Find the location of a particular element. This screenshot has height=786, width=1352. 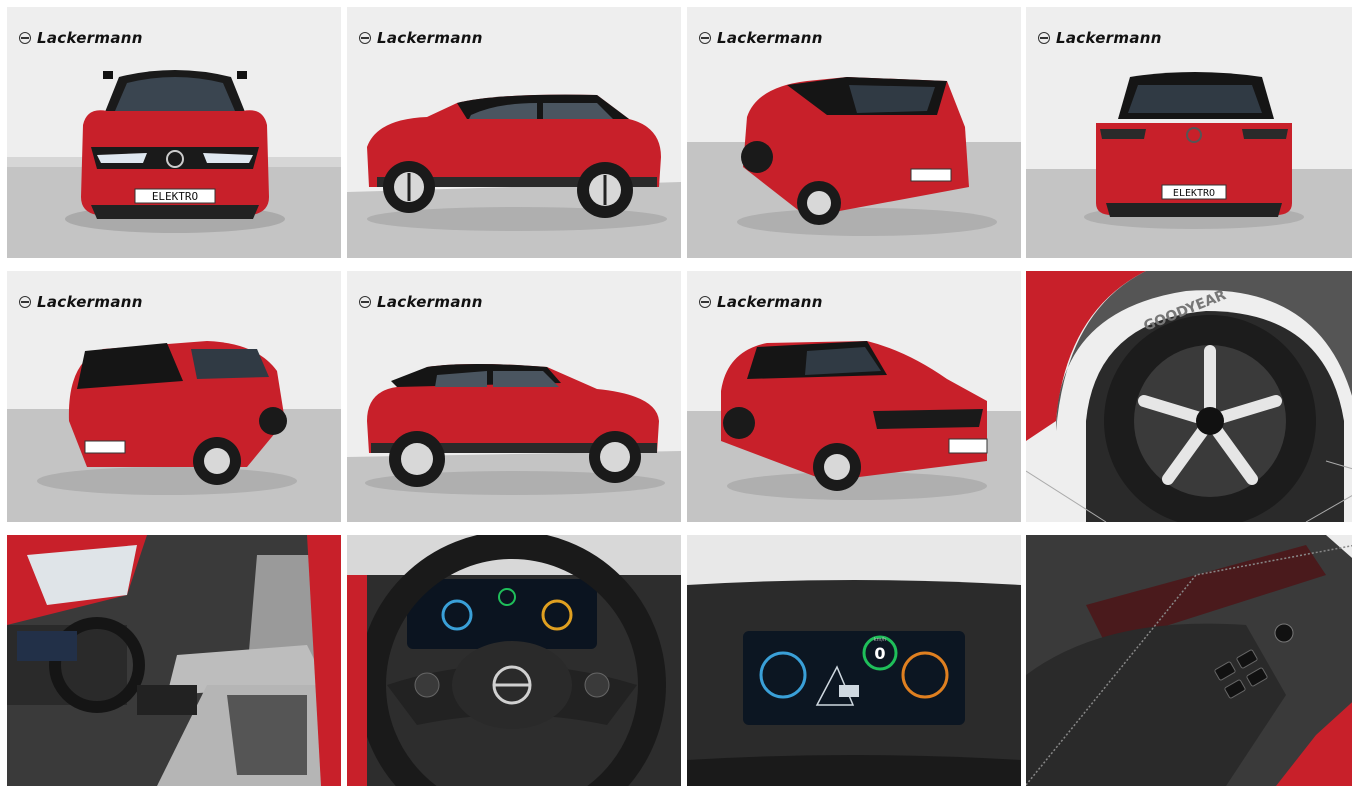

instrument-cluster-image: 0 km/h is located at coordinates (854, 660).